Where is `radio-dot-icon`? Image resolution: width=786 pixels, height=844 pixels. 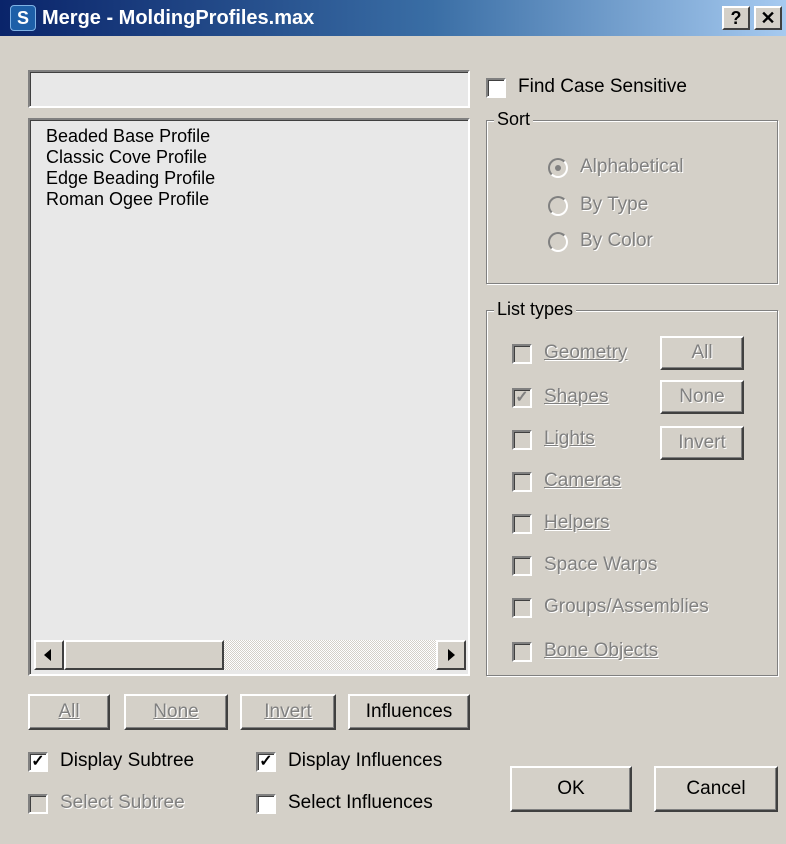 radio-dot-icon is located at coordinates (558, 168).